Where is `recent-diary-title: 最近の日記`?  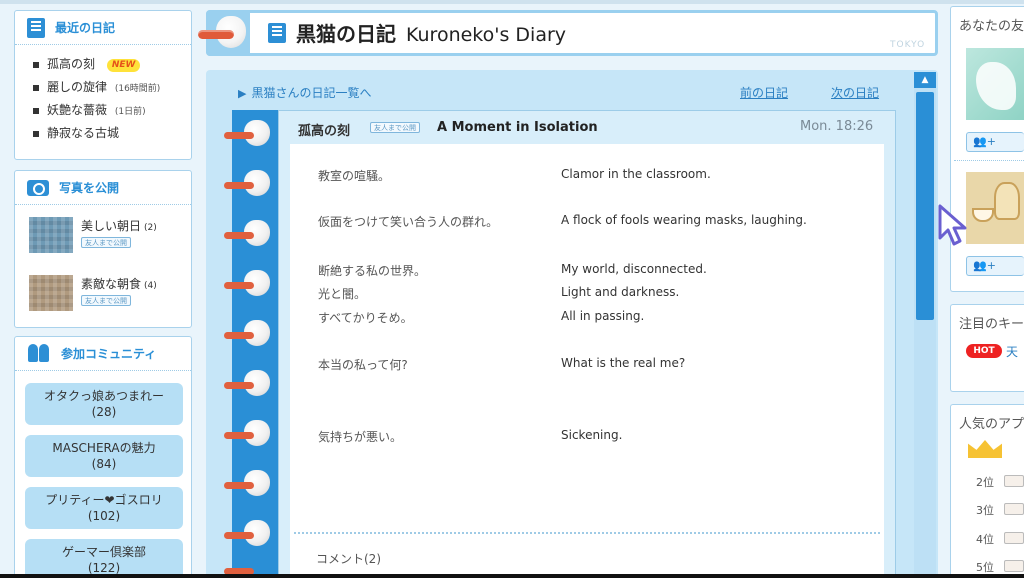
recent-diary-title: 最近の日記 is located at coordinates (85, 28).